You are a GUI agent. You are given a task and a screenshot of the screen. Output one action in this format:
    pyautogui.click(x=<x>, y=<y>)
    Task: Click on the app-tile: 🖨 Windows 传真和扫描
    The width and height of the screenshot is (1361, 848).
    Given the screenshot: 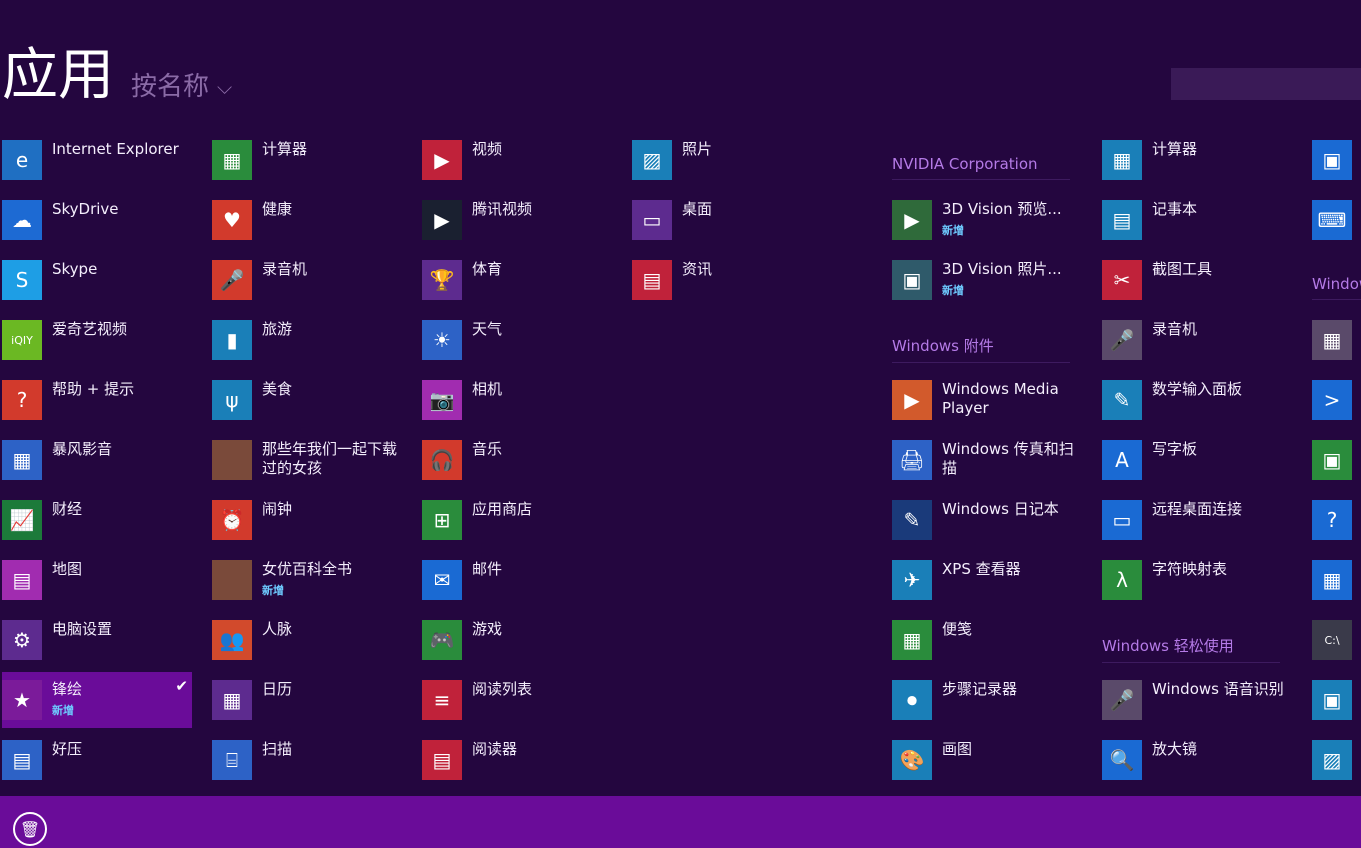 What is the action you would take?
    pyautogui.click(x=987, y=468)
    